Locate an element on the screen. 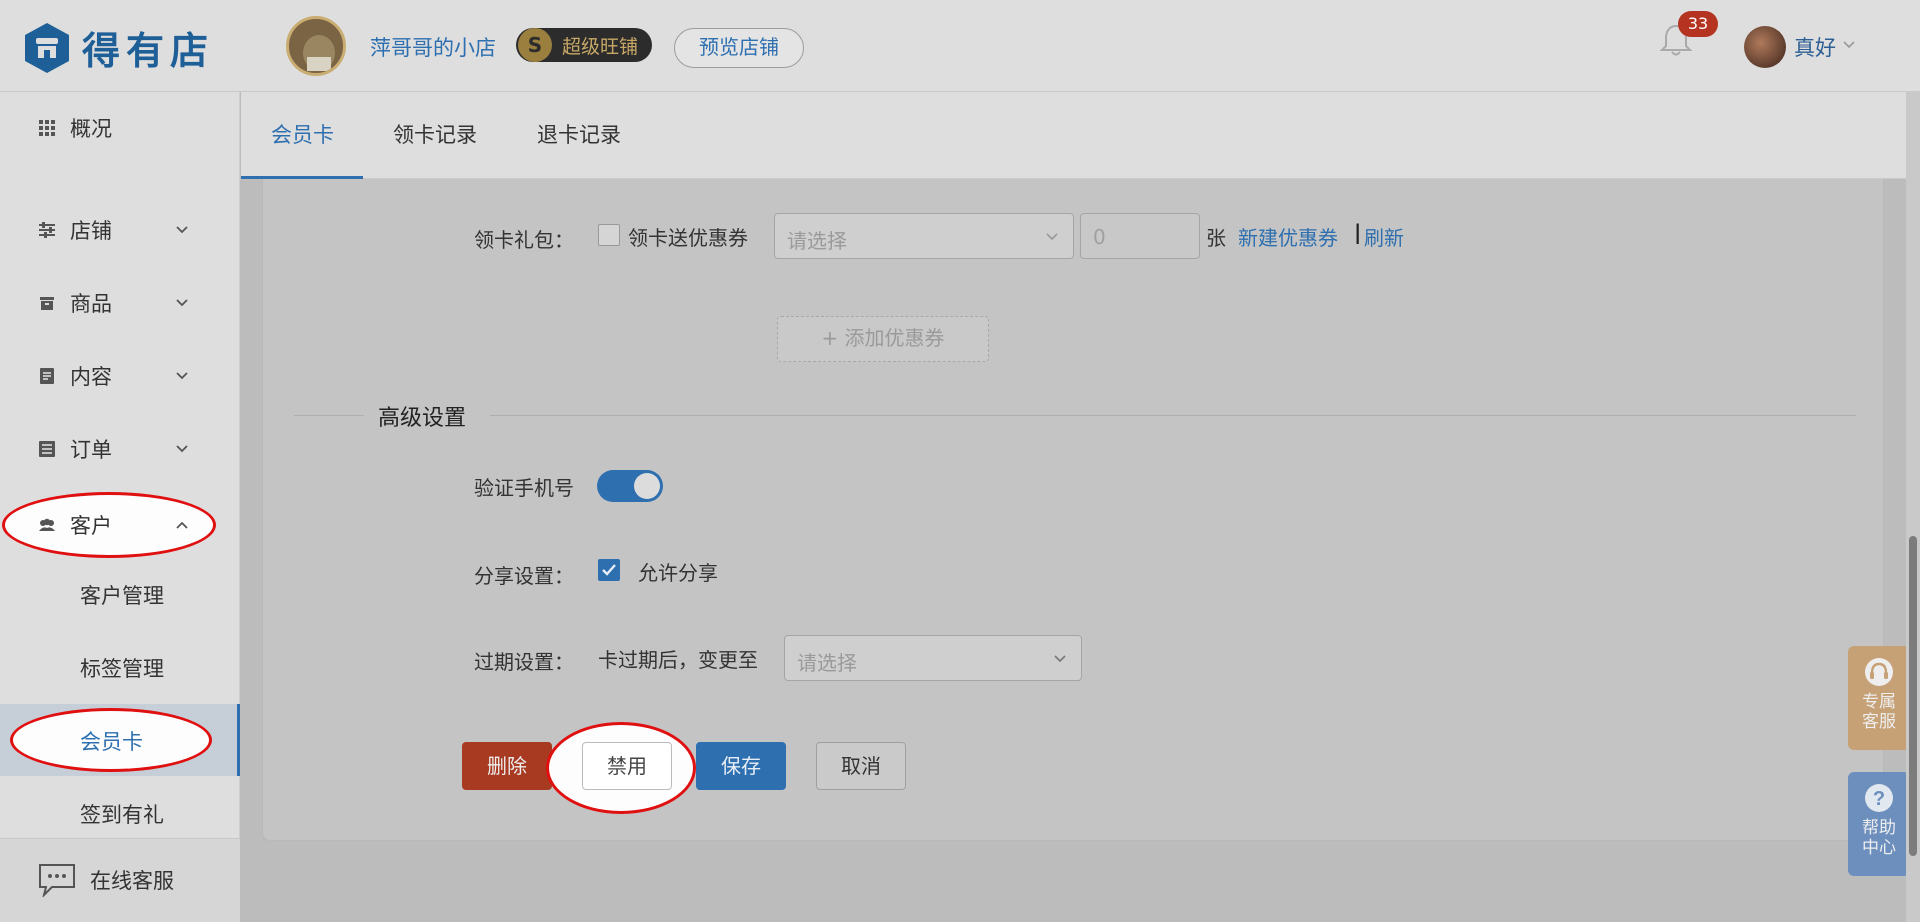  coupon-select-placeholder: 请选择 is located at coordinates (817, 241).